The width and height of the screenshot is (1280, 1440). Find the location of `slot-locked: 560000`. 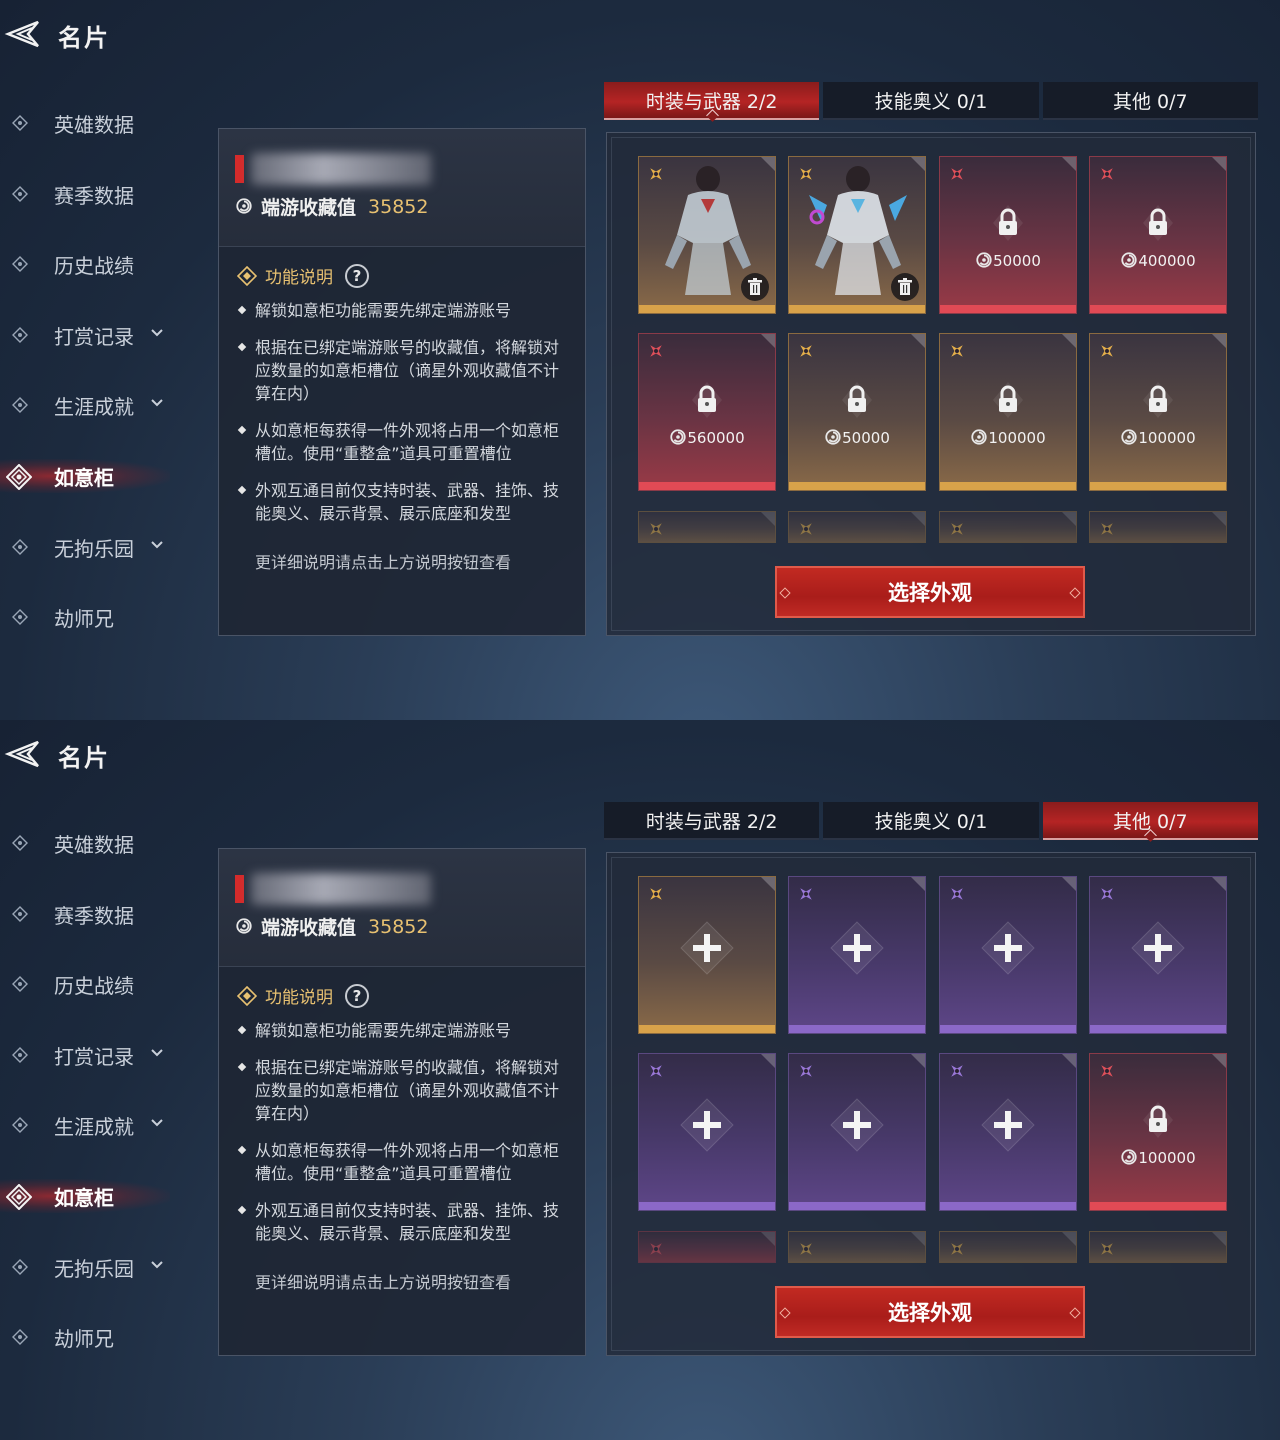

slot-locked: 560000 is located at coordinates (707, 412).